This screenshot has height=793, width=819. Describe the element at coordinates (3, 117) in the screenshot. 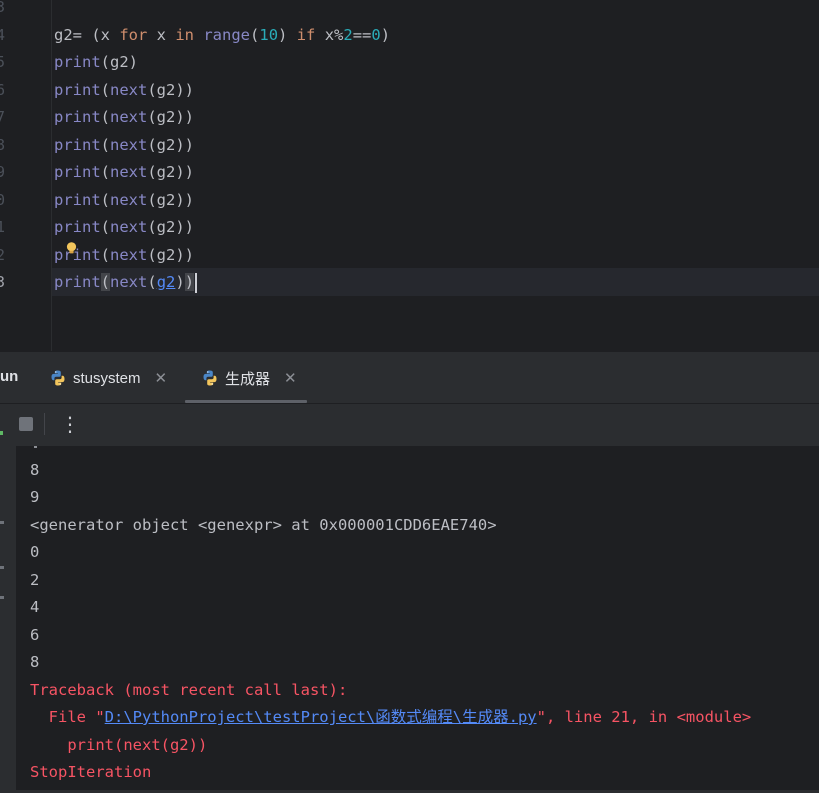

I see `line-number: 7` at that location.